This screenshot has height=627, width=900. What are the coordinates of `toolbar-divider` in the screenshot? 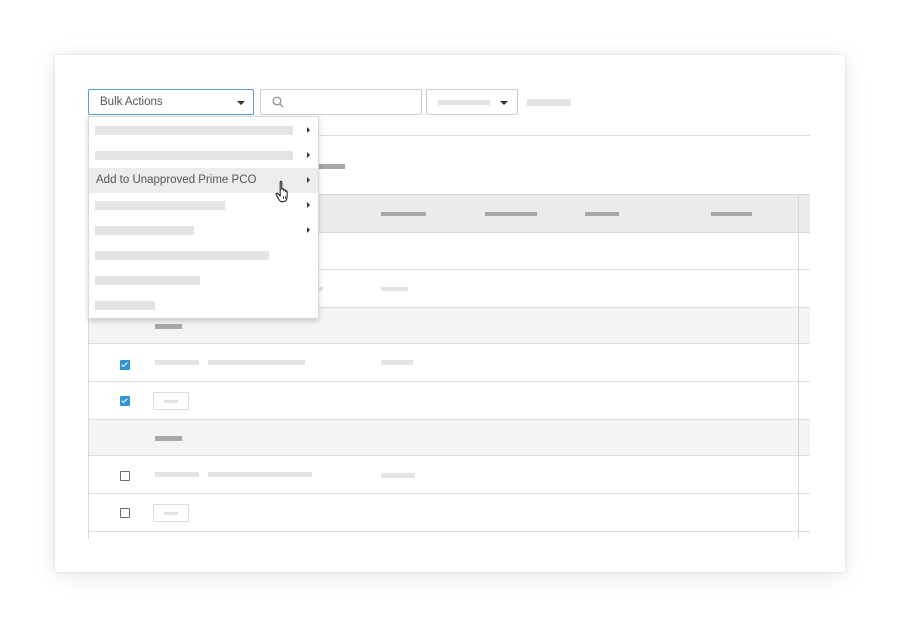 It's located at (564, 135).